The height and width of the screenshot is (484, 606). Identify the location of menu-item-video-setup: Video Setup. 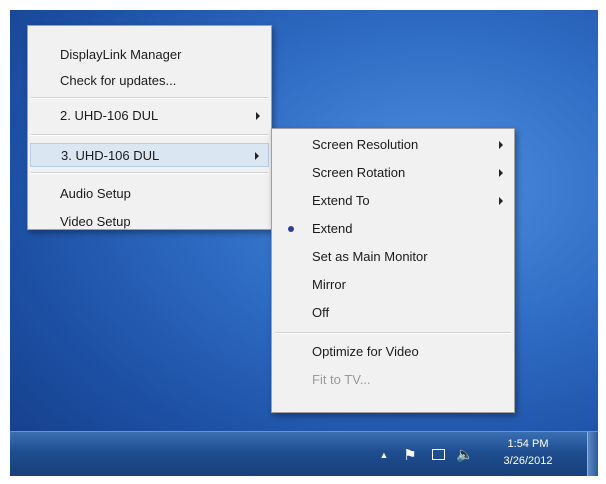
(149, 222).